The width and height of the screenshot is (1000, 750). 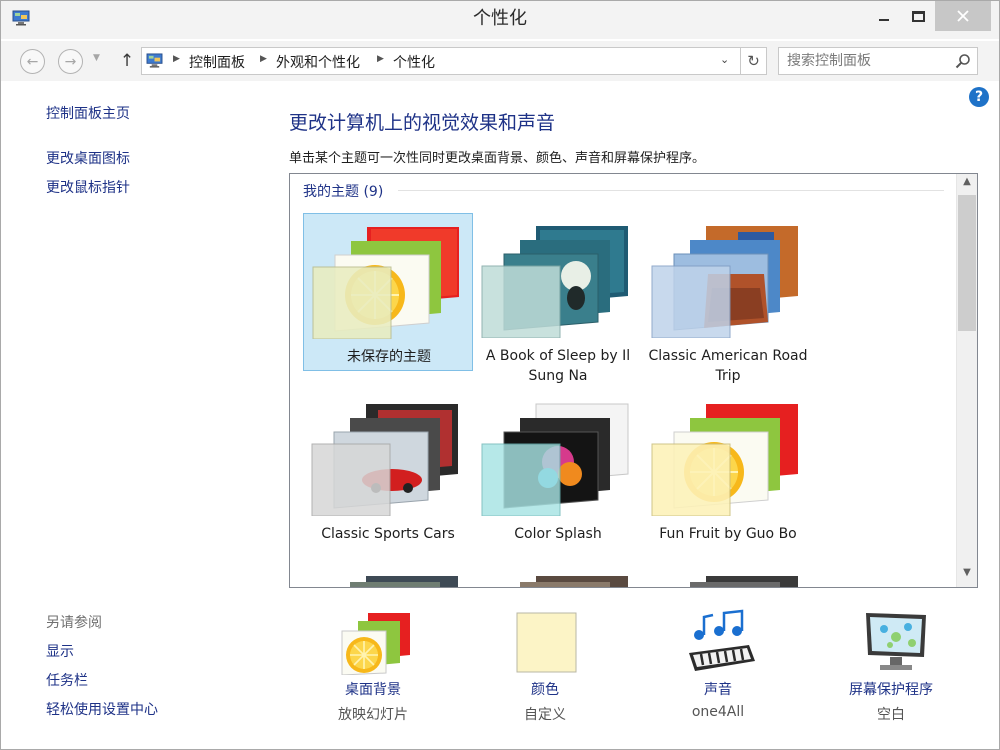 I want to click on breadcrumb-control-panel: 控制面板, so click(x=217, y=62).